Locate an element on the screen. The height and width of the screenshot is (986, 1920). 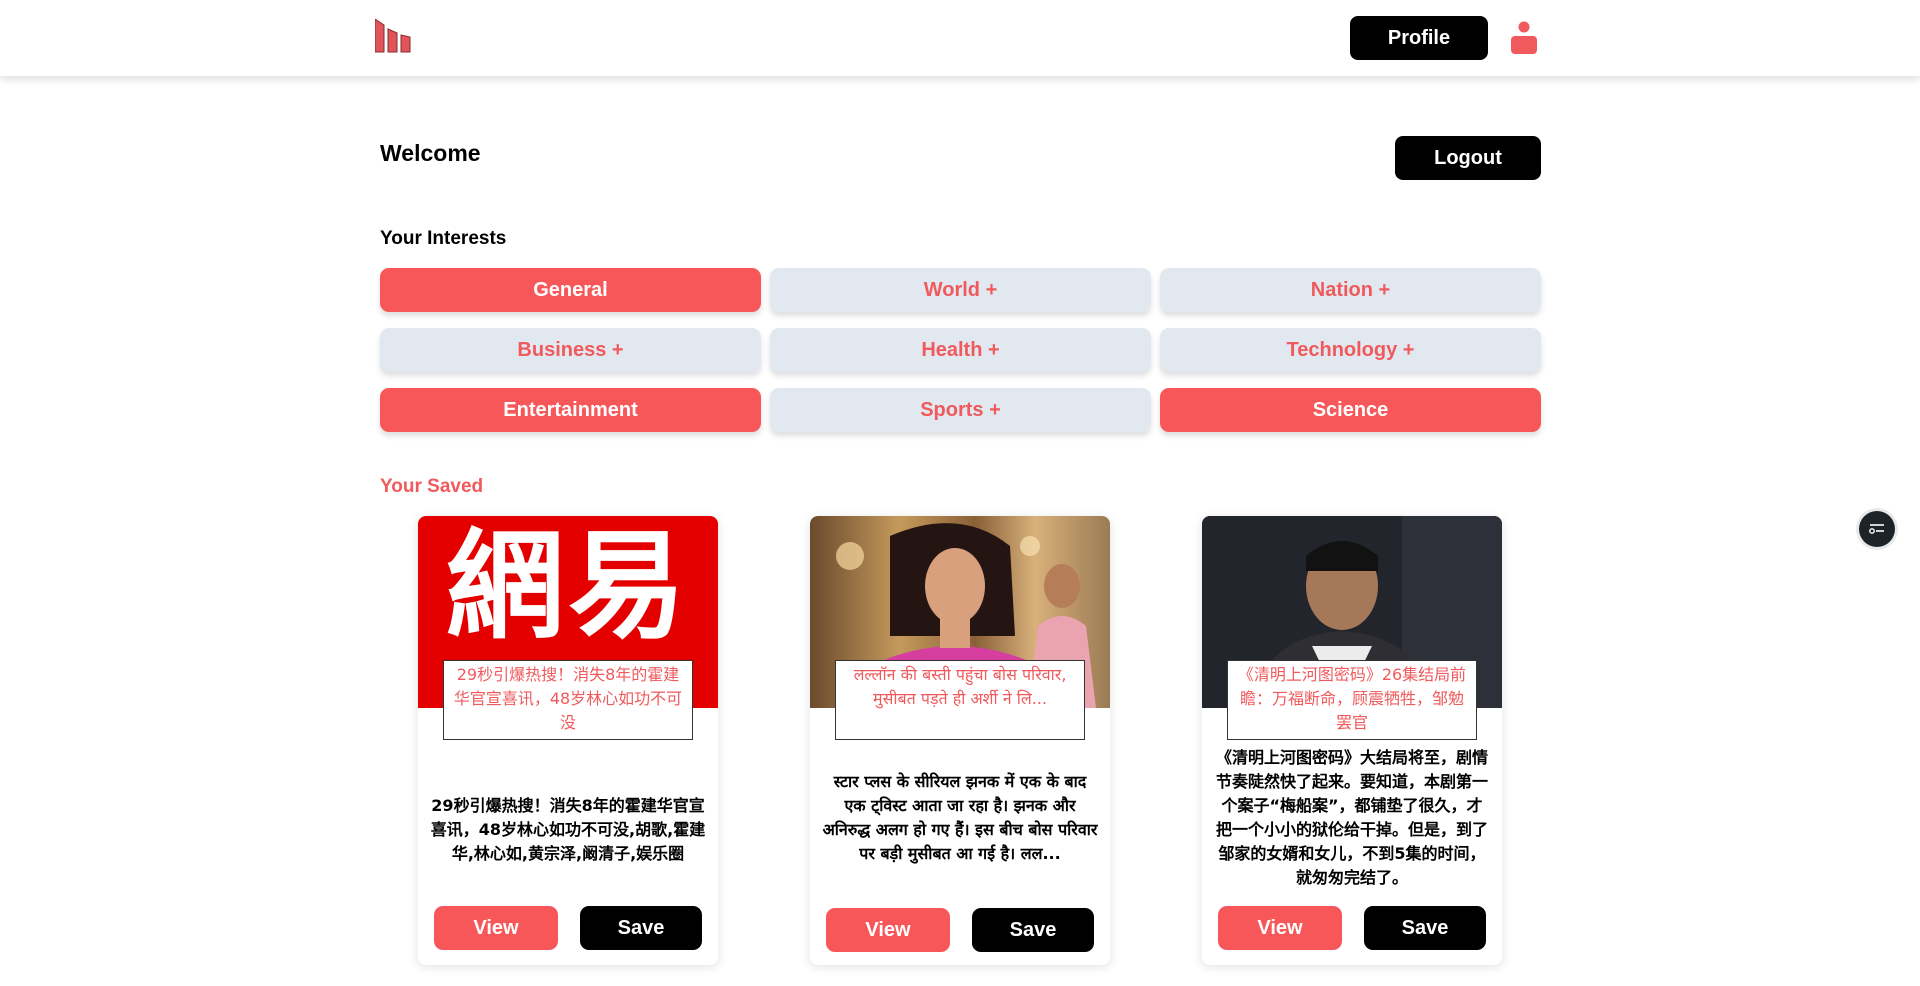
interest-chip-health: Health + is located at coordinates (960, 350).